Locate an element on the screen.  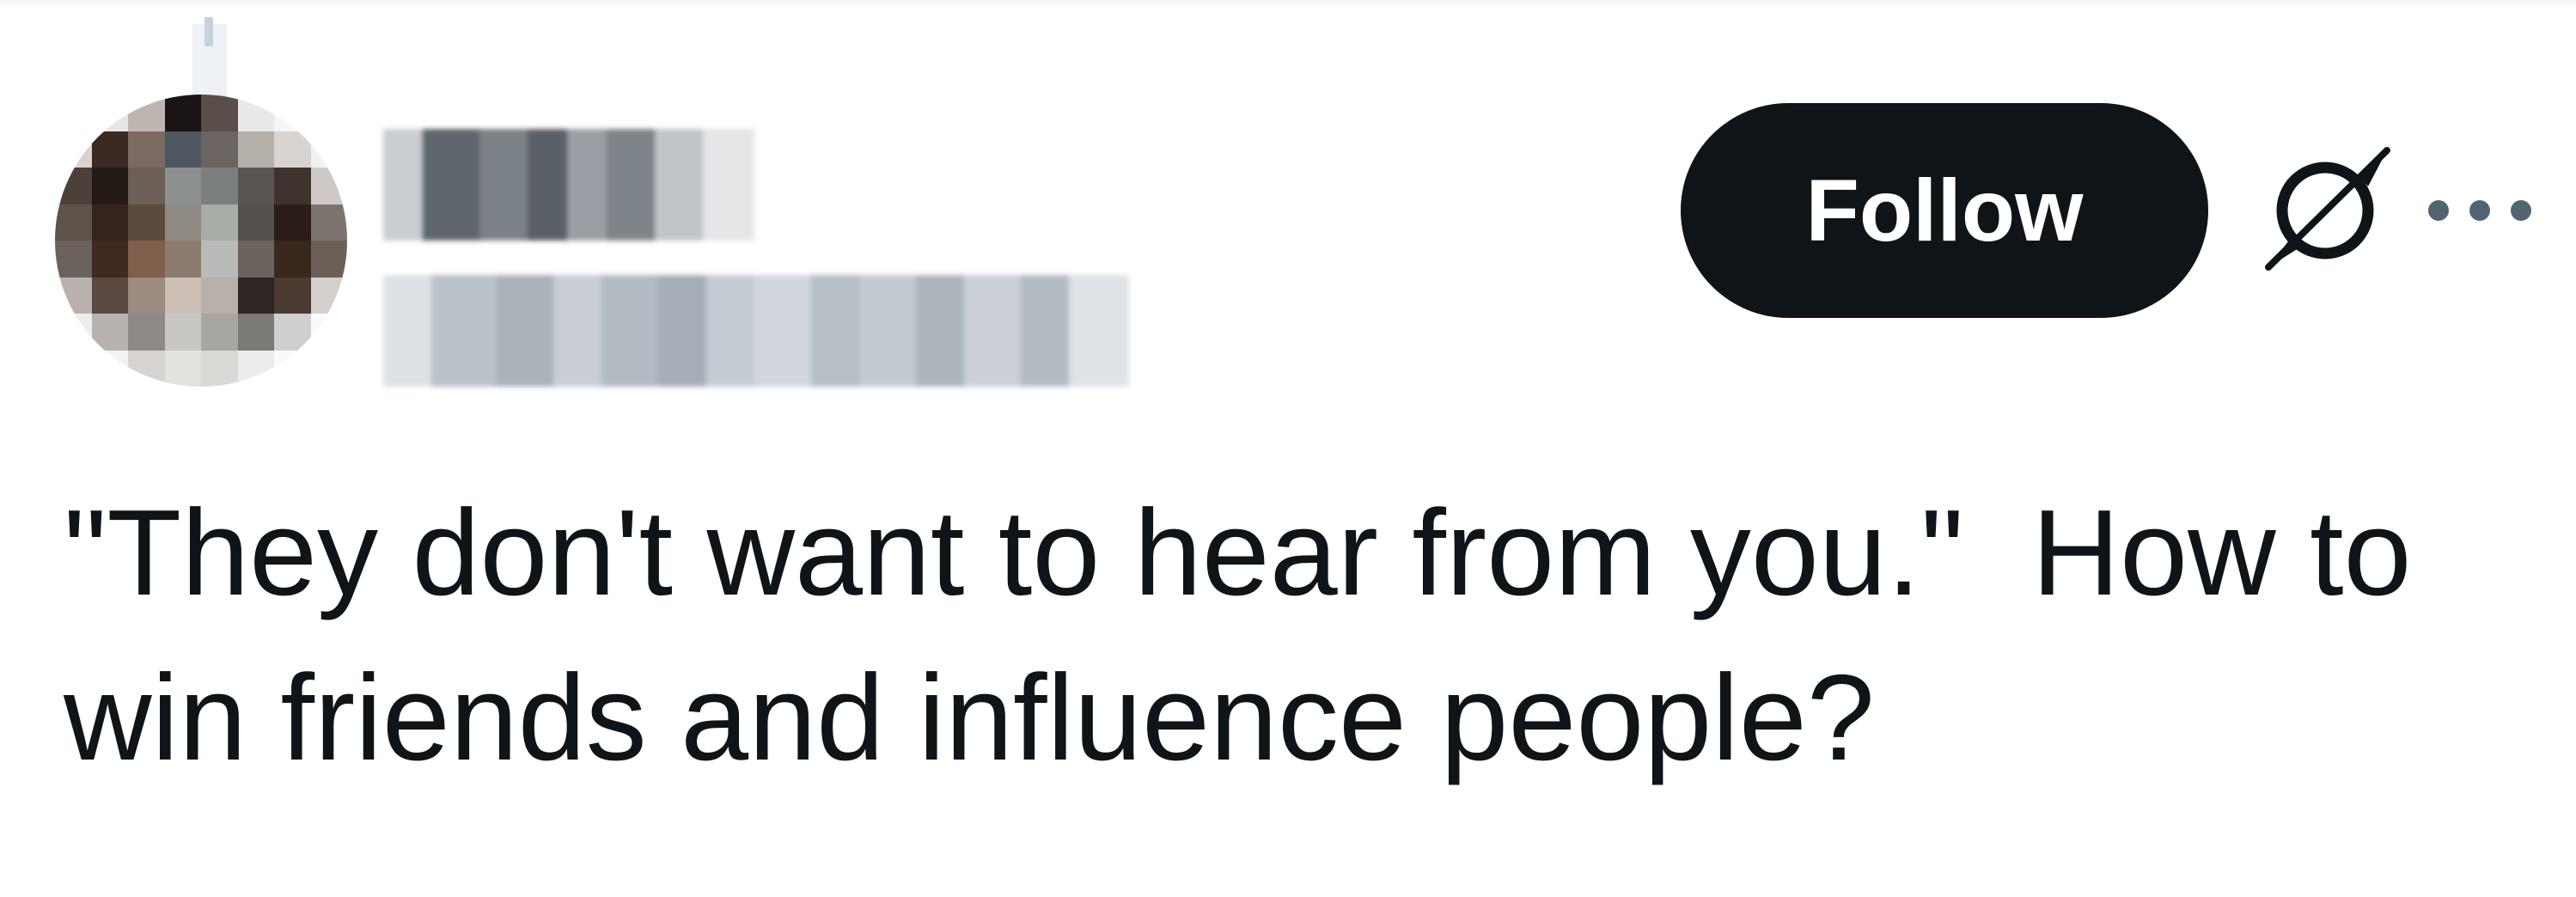
top-divider is located at coordinates (1288, 3).